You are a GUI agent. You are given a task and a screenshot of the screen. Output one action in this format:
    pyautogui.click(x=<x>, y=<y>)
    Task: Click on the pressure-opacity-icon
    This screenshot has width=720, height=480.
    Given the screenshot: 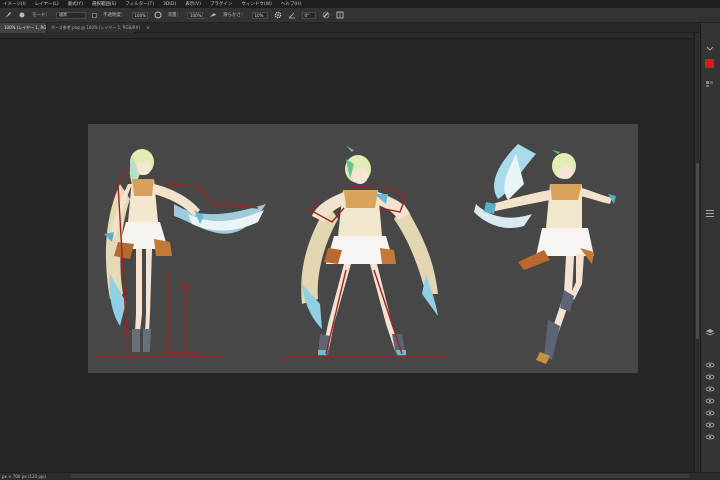 What is the action you would take?
    pyautogui.click(x=158, y=15)
    